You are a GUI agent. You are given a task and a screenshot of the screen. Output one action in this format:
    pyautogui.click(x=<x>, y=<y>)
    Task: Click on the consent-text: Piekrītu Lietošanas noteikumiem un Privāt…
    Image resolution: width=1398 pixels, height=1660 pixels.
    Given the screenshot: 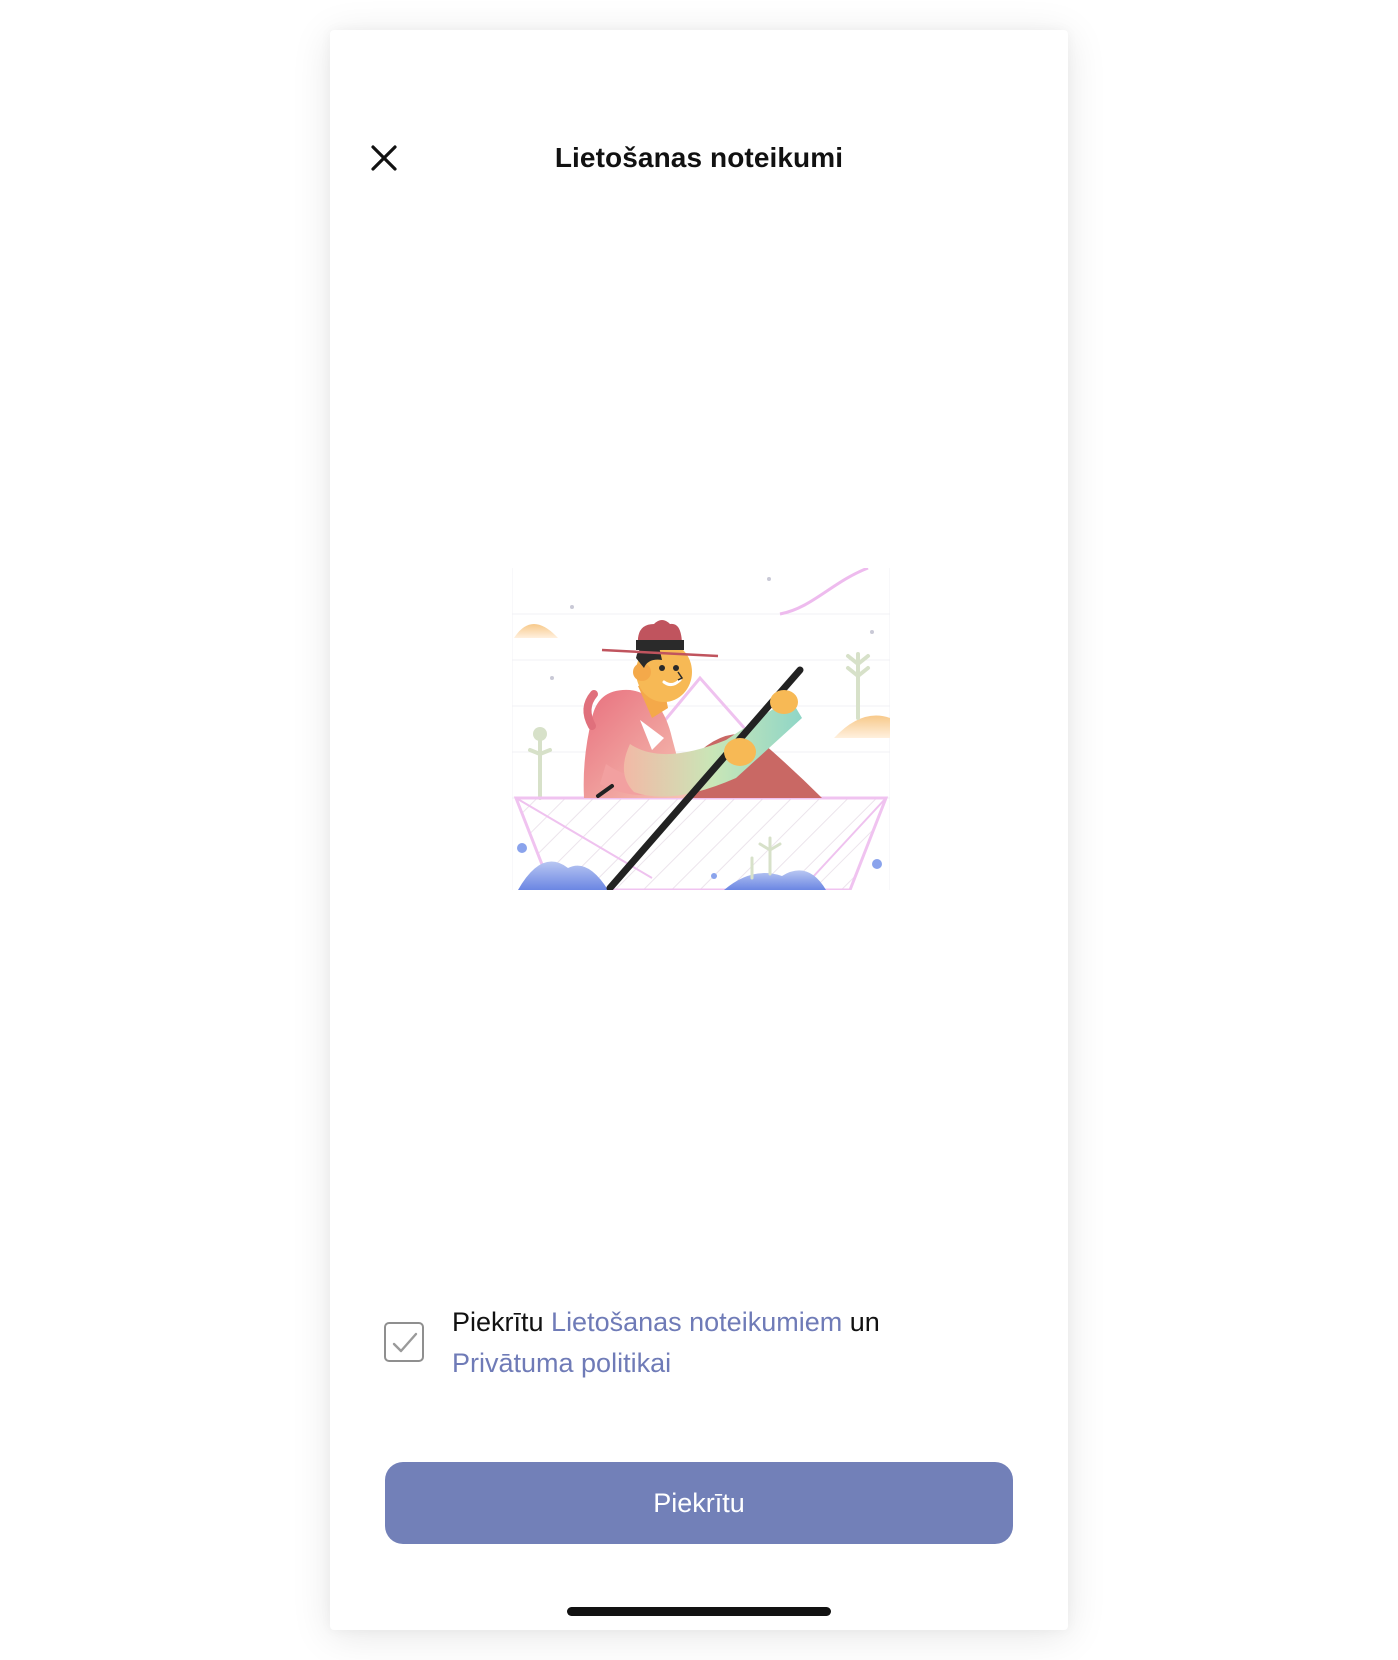 What is the action you would take?
    pyautogui.click(x=732, y=1343)
    